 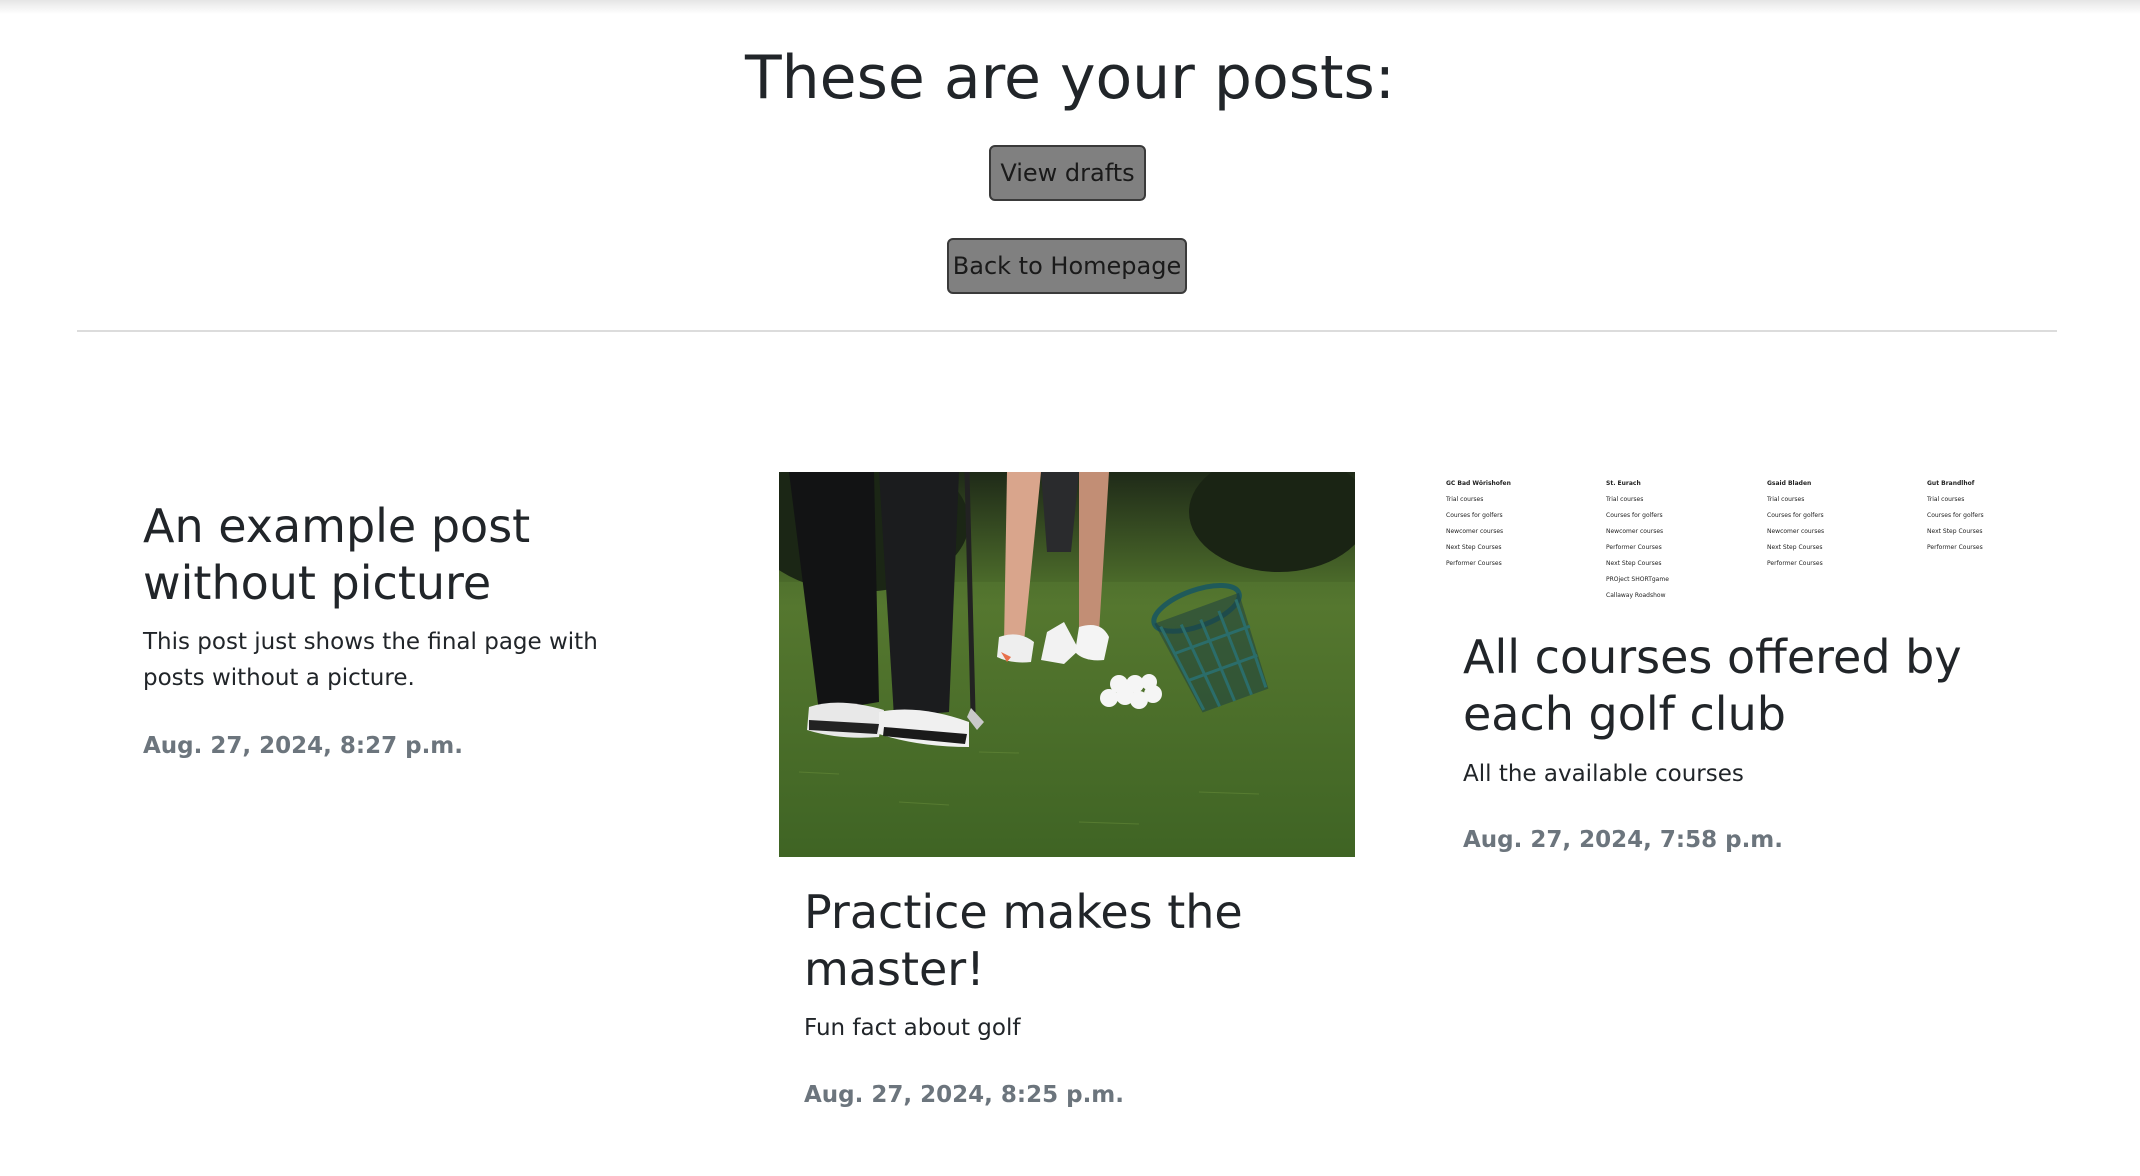 I want to click on golf-practice-photo, so click(x=1067, y=664).